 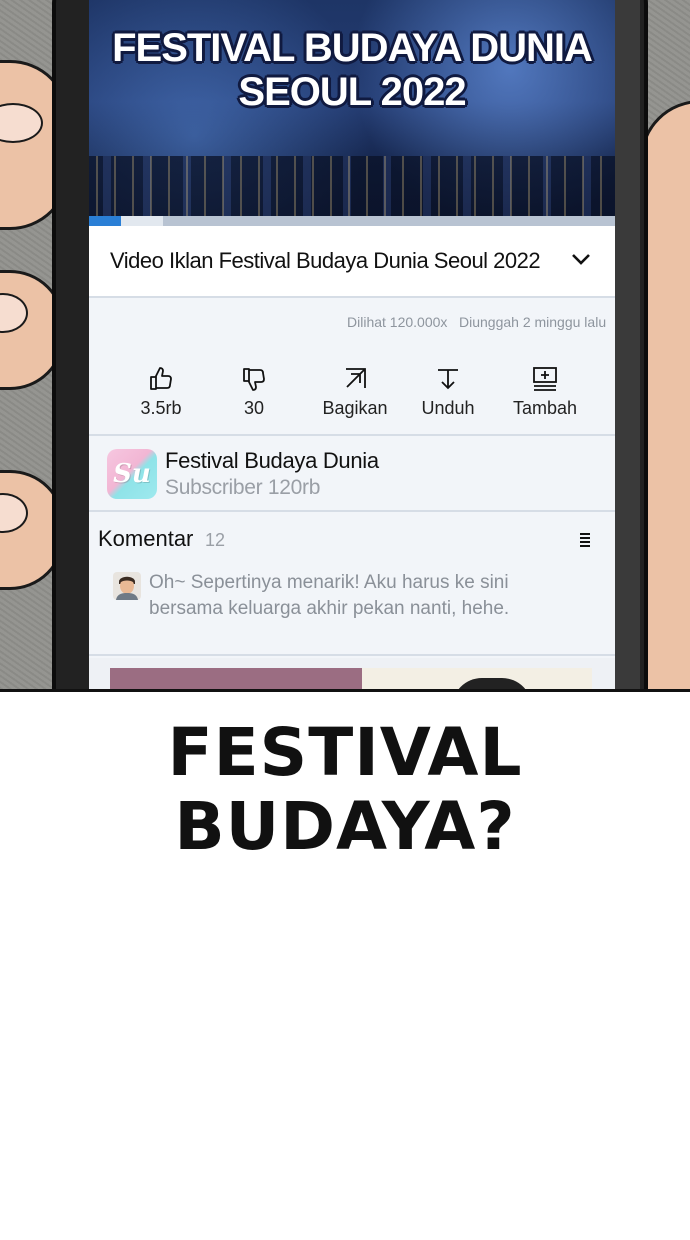 What do you see at coordinates (352, 92) in the screenshot?
I see `video-overlay-title-line2: SEOUL 2022` at bounding box center [352, 92].